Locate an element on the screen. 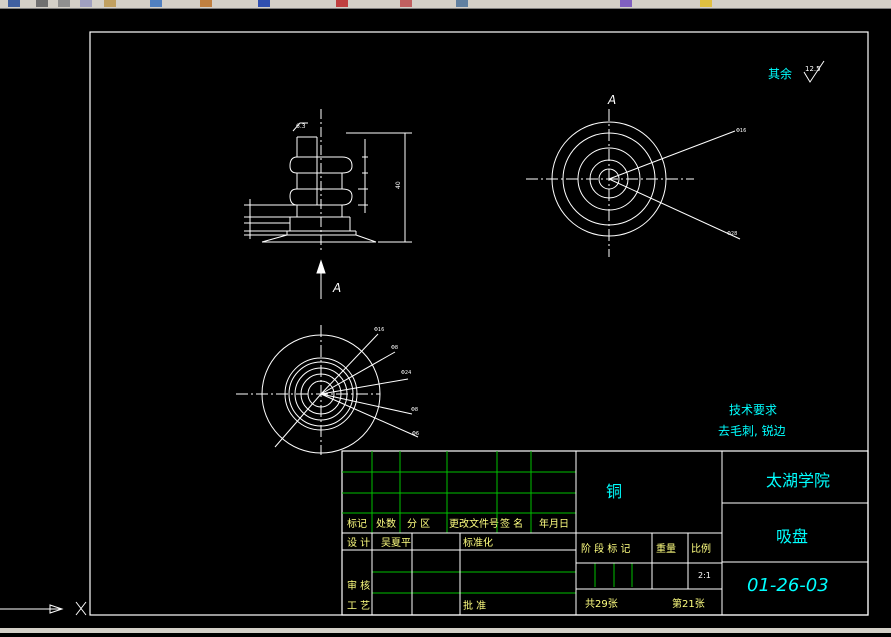 Image resolution: width=891 pixels, height=637 pixels. svg-text: Φ28 is located at coordinates (732, 234).